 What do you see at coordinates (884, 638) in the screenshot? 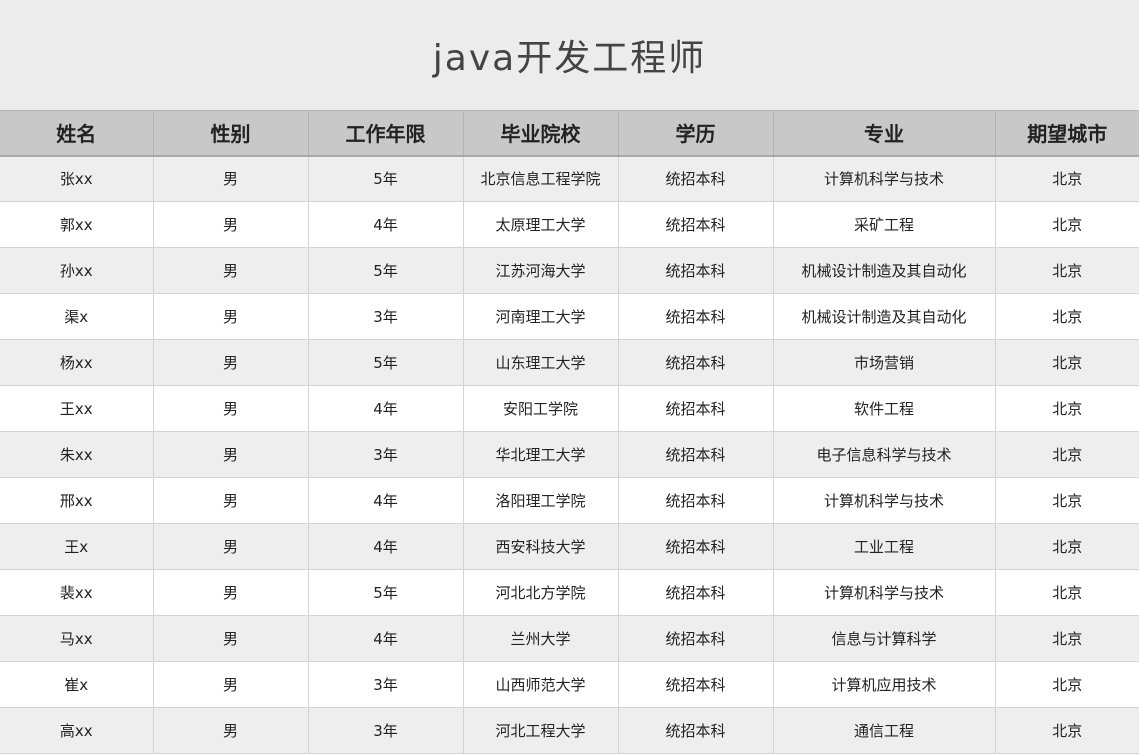
I see `cell-major: 信息与计算科学` at bounding box center [884, 638].